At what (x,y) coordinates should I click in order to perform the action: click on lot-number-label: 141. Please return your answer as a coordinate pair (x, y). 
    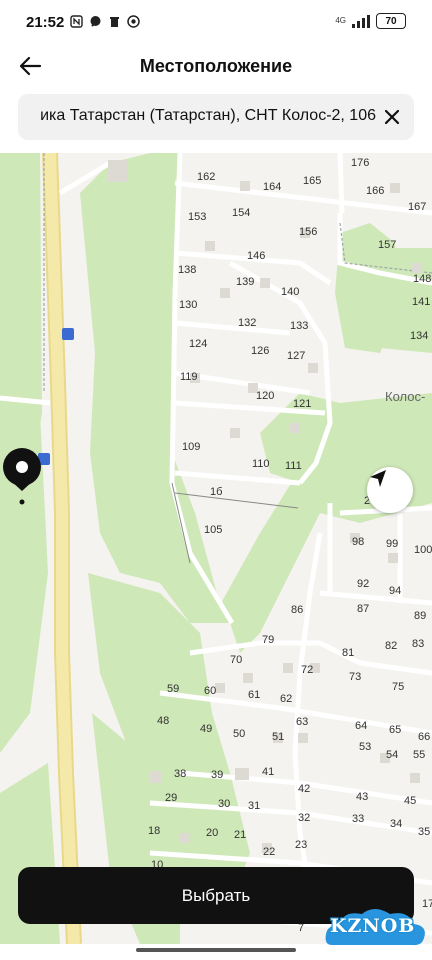
    Looking at the image, I should click on (421, 302).